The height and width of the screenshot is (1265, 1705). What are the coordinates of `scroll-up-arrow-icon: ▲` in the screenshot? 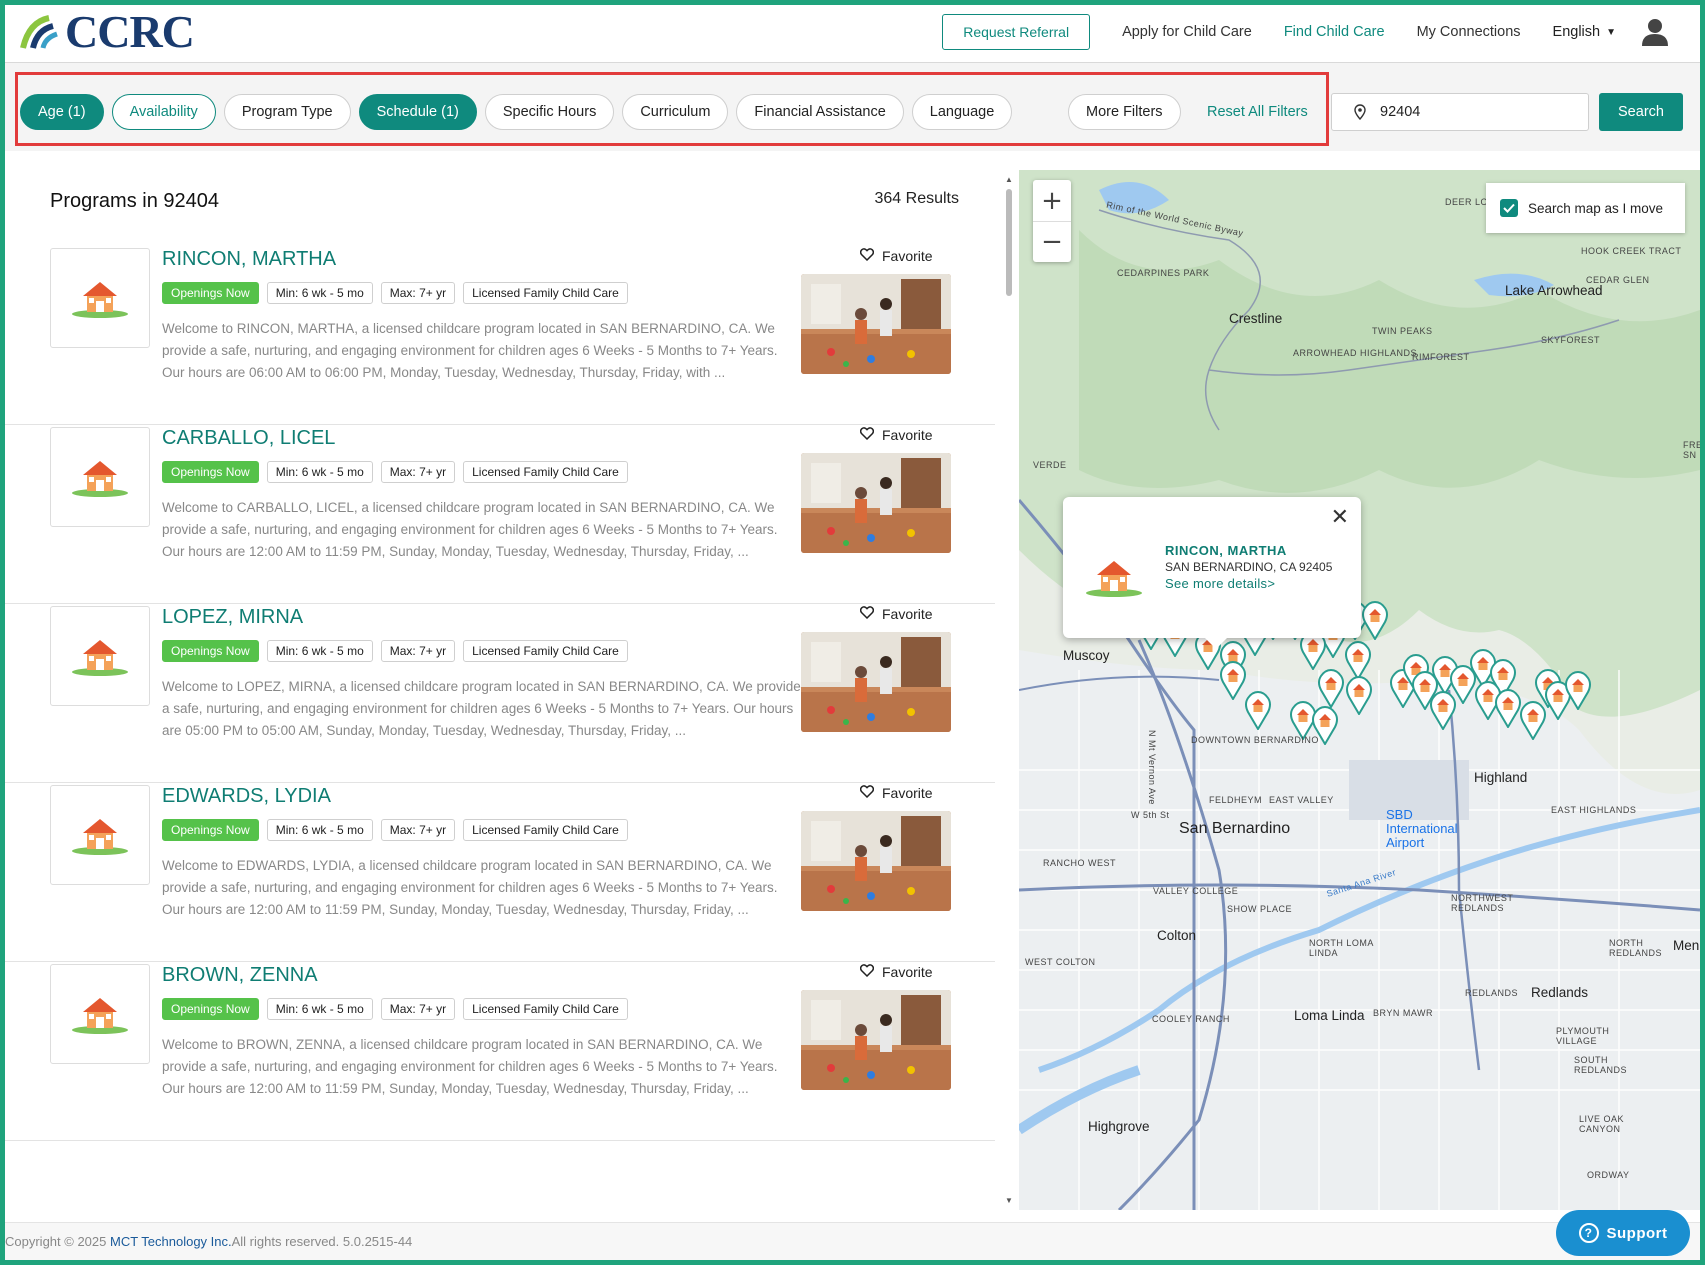 It's located at (1009, 179).